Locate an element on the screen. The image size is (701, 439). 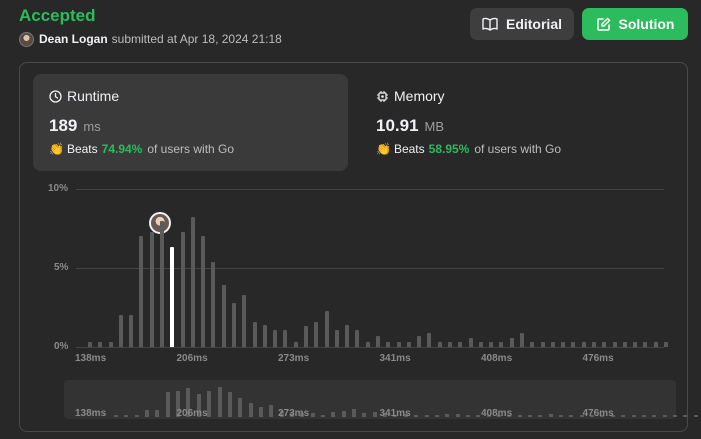
memory-unit: MB is located at coordinates (434, 126).